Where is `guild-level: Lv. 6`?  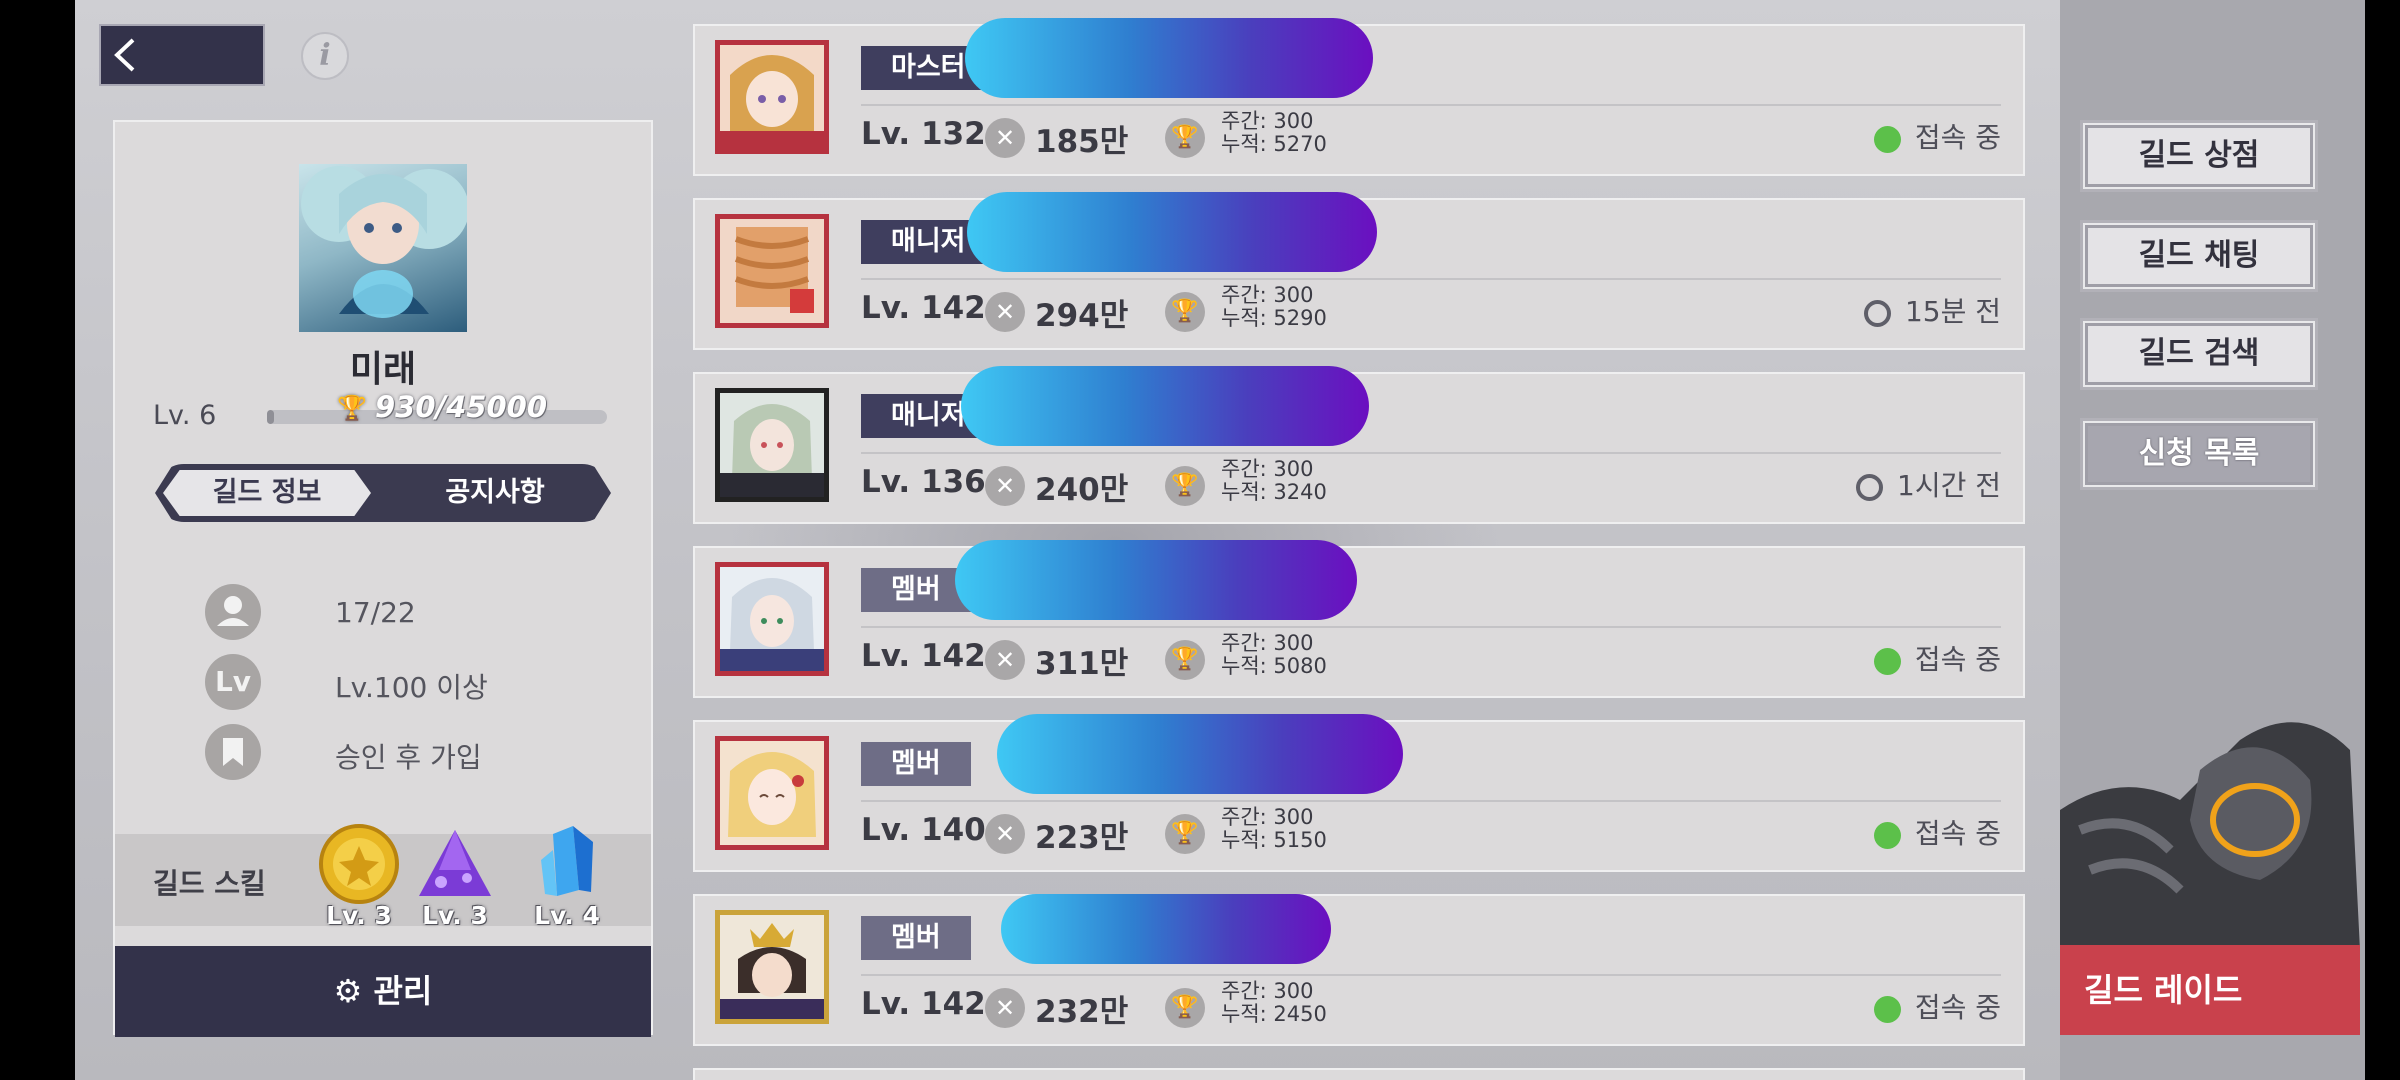 guild-level: Lv. 6 is located at coordinates (185, 415).